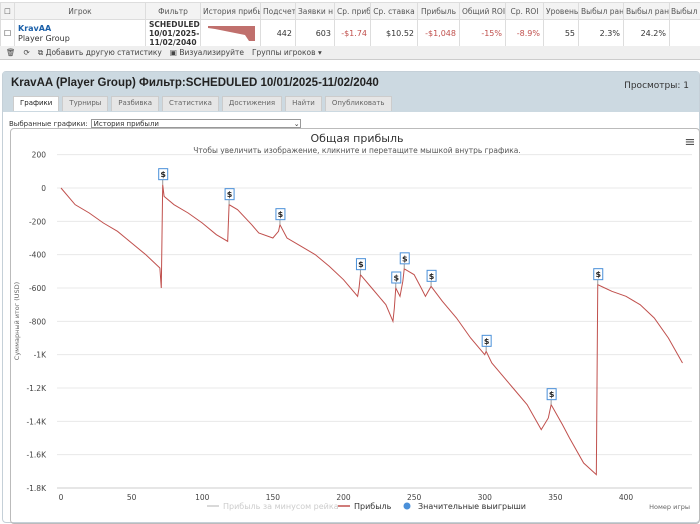 The height and width of the screenshot is (524, 700). I want to click on y-tick-label: -1.6K, so click(36, 455).